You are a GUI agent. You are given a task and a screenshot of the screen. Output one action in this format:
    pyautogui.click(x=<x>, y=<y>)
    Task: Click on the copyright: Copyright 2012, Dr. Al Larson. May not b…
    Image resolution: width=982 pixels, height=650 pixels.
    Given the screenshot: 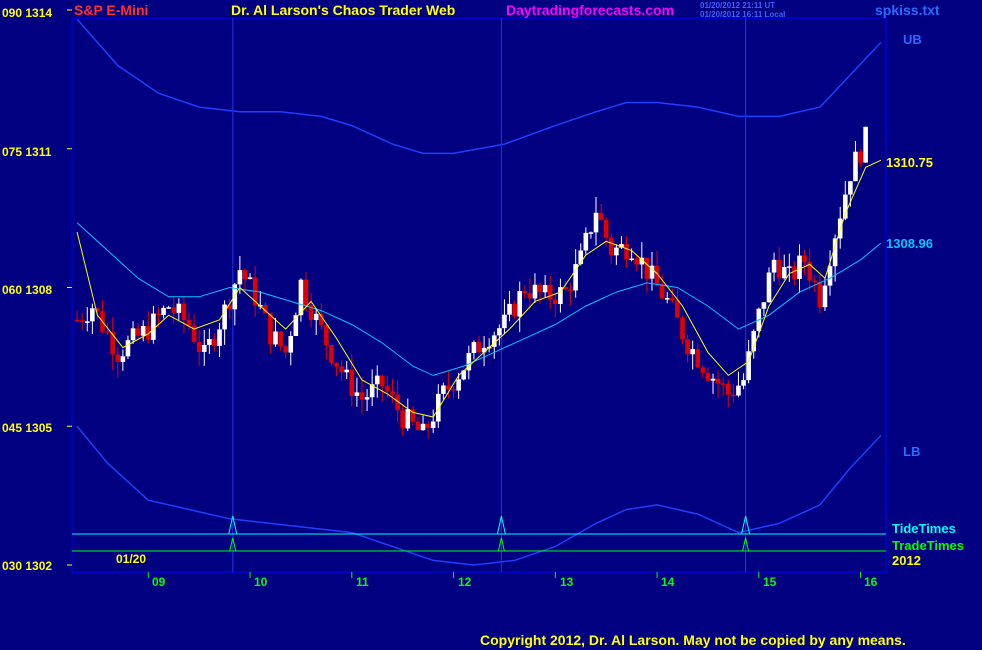 What is the action you would take?
    pyautogui.click(x=693, y=640)
    